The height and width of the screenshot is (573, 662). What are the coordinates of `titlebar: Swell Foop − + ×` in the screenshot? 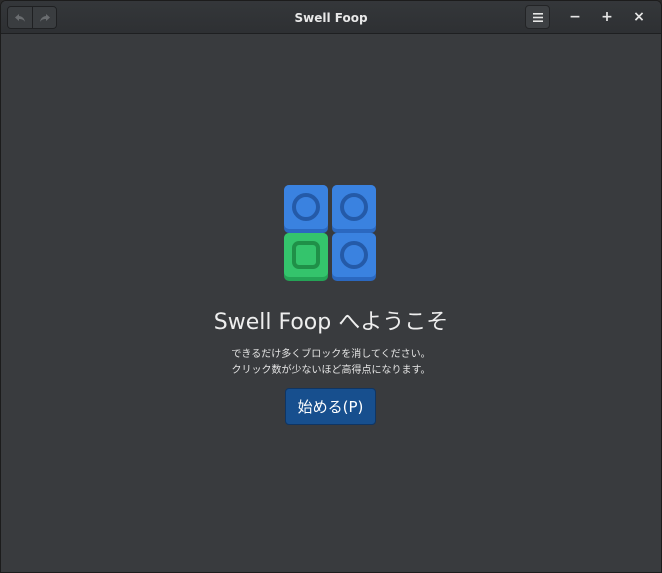 It's located at (331, 17).